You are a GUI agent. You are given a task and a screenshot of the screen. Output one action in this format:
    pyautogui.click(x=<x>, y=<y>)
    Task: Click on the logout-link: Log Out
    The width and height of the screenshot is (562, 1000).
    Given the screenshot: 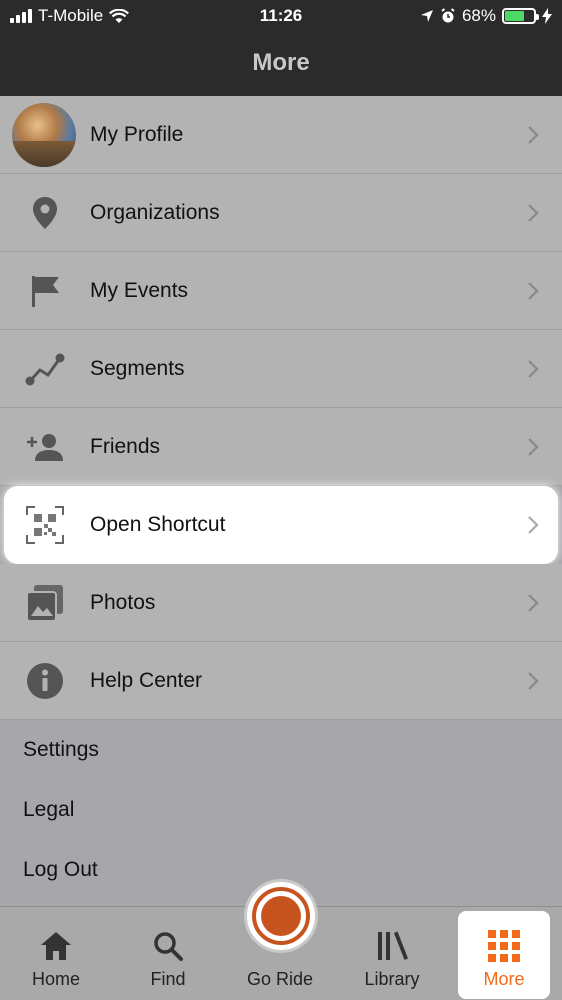 What is the action you would take?
    pyautogui.click(x=60, y=870)
    